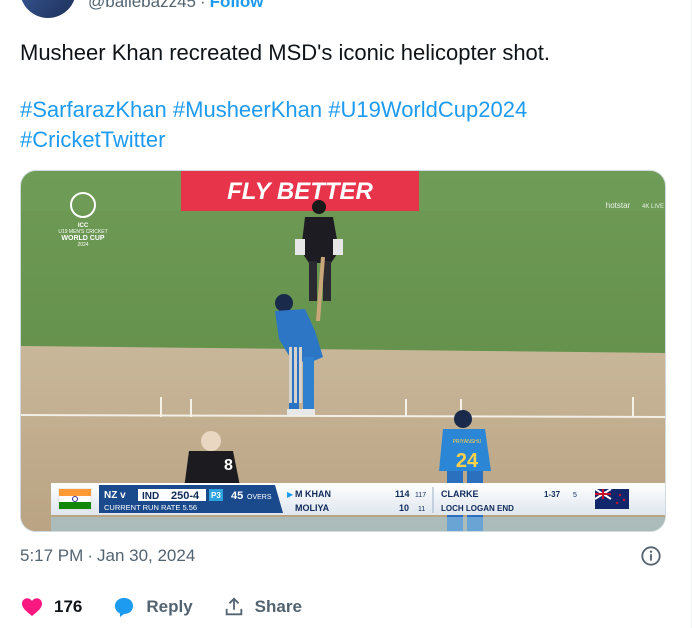 The height and width of the screenshot is (628, 692). I want to click on fielder-jersey-number: 8, so click(228, 465).